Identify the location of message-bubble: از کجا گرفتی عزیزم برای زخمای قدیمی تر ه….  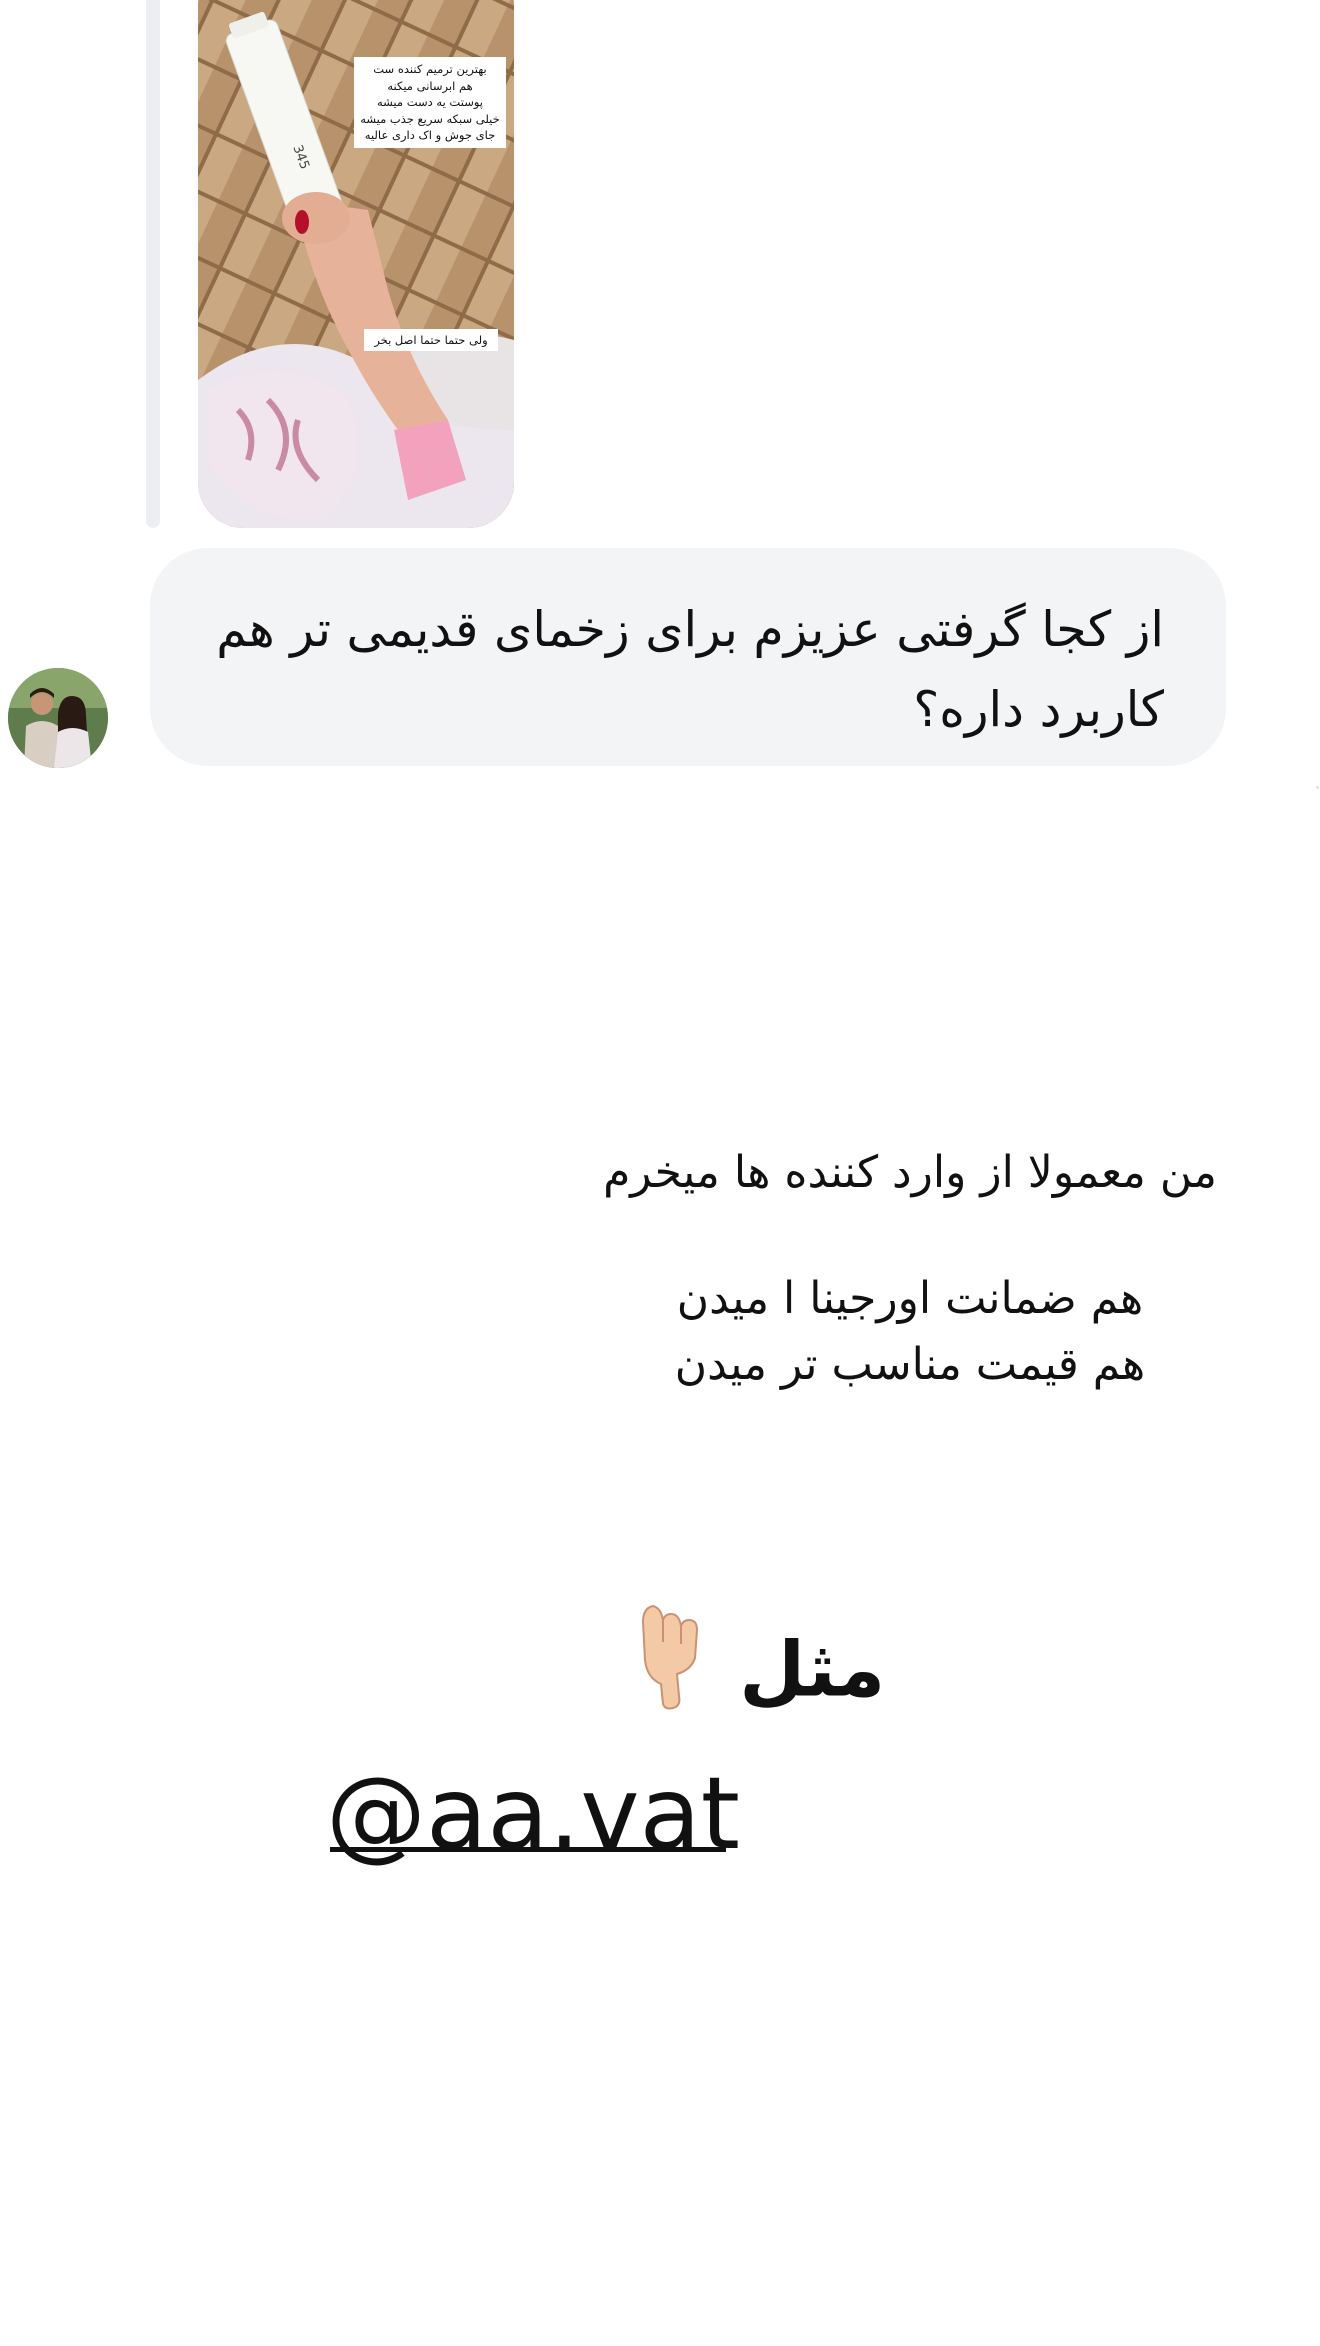
(688, 657).